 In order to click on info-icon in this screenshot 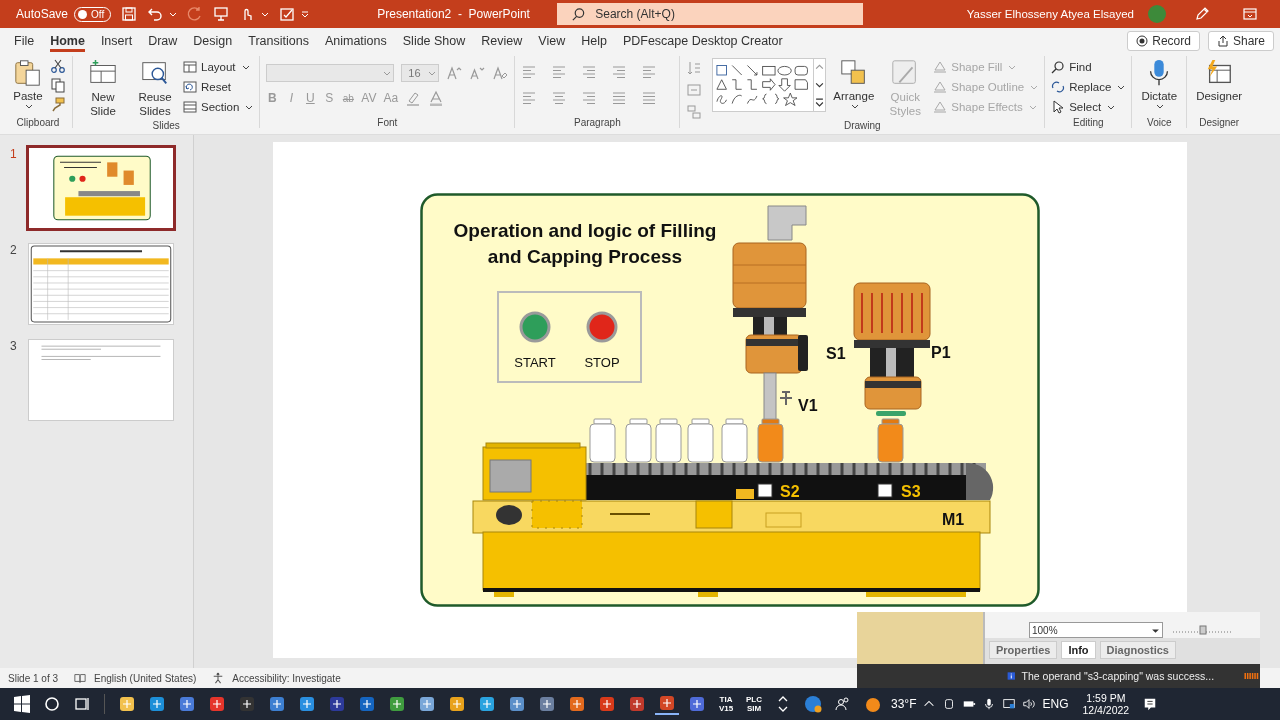, I will do `click(1011, 676)`.